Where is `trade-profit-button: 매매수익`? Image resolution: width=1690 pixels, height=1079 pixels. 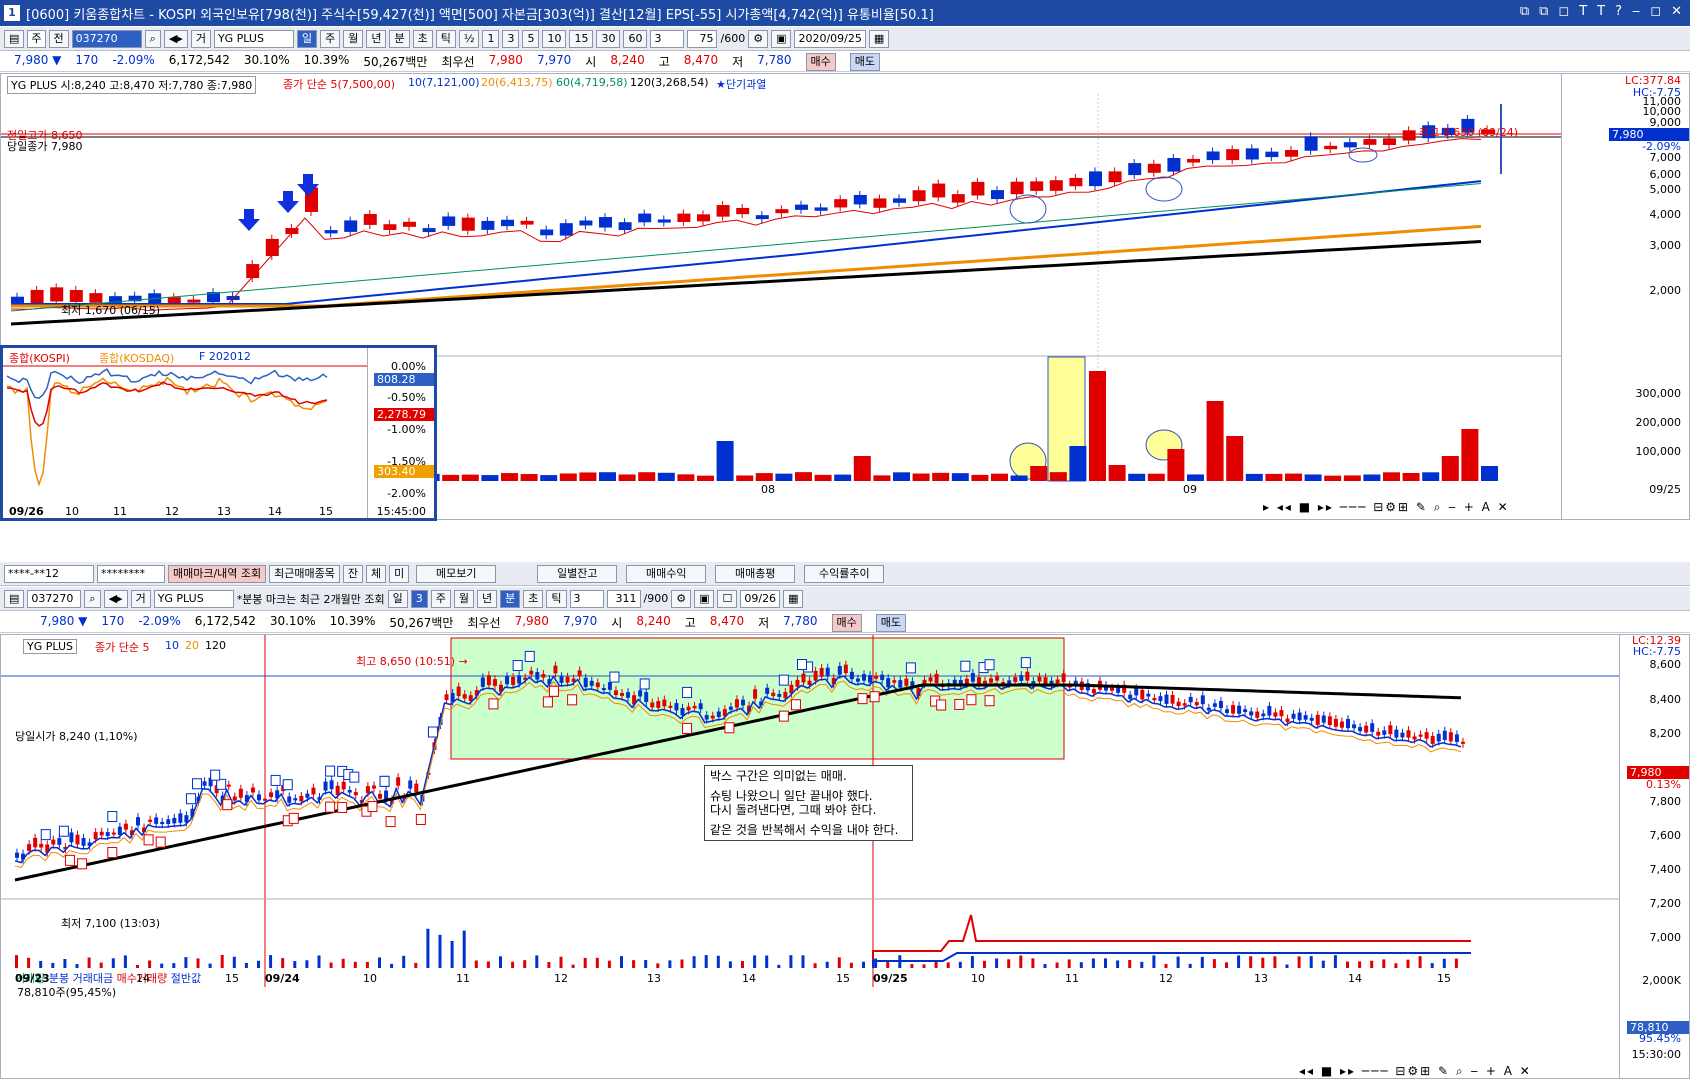
trade-profit-button: 매매수익 is located at coordinates (666, 573).